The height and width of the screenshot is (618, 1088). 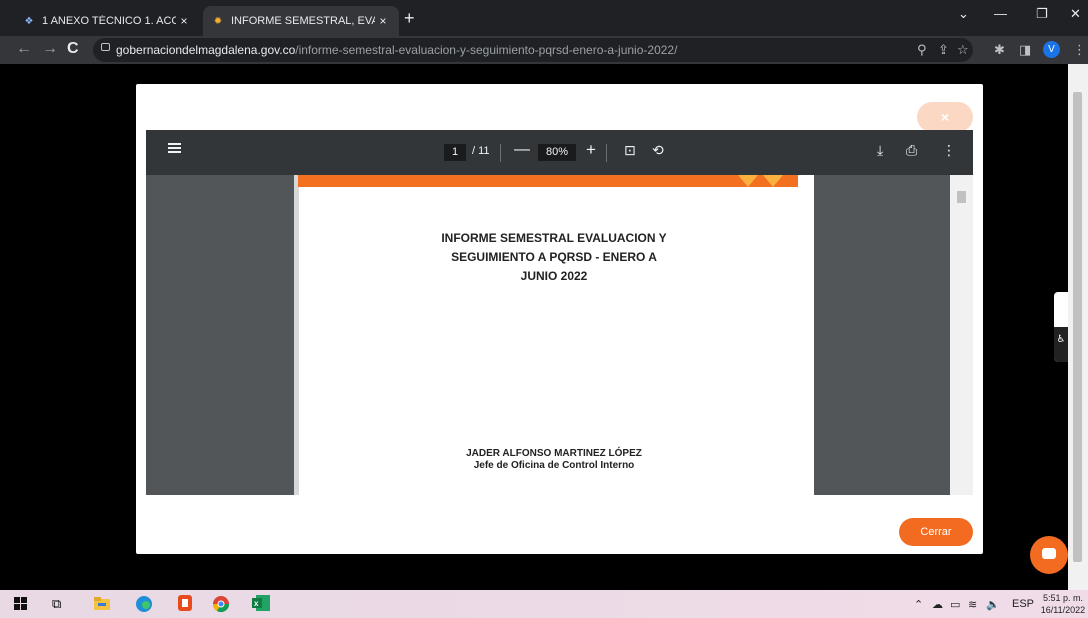 What do you see at coordinates (409, 18) in the screenshot?
I see `new-tab-button: +` at bounding box center [409, 18].